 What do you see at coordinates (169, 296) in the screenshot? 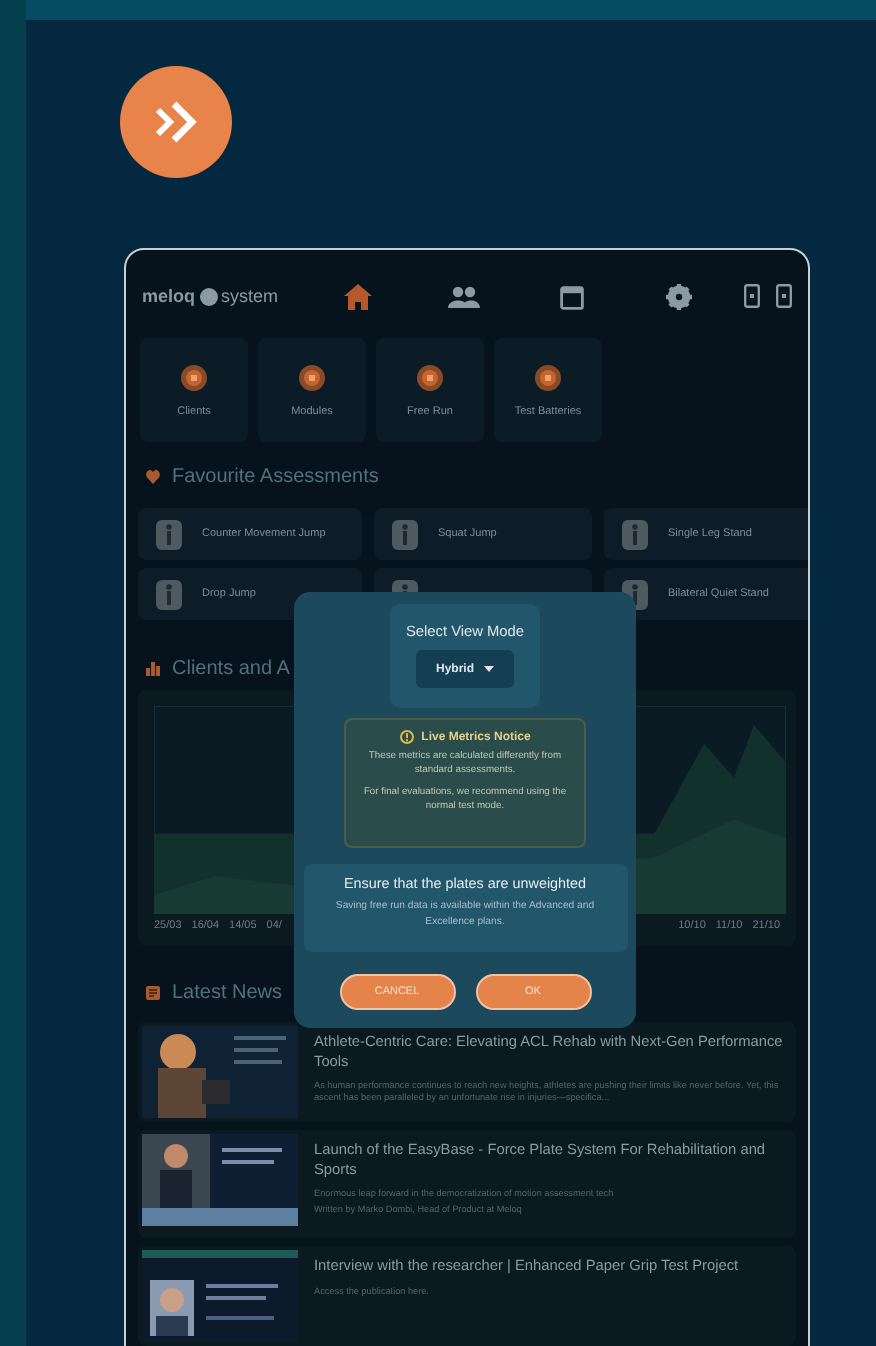
I see `logo-text: meloq` at bounding box center [169, 296].